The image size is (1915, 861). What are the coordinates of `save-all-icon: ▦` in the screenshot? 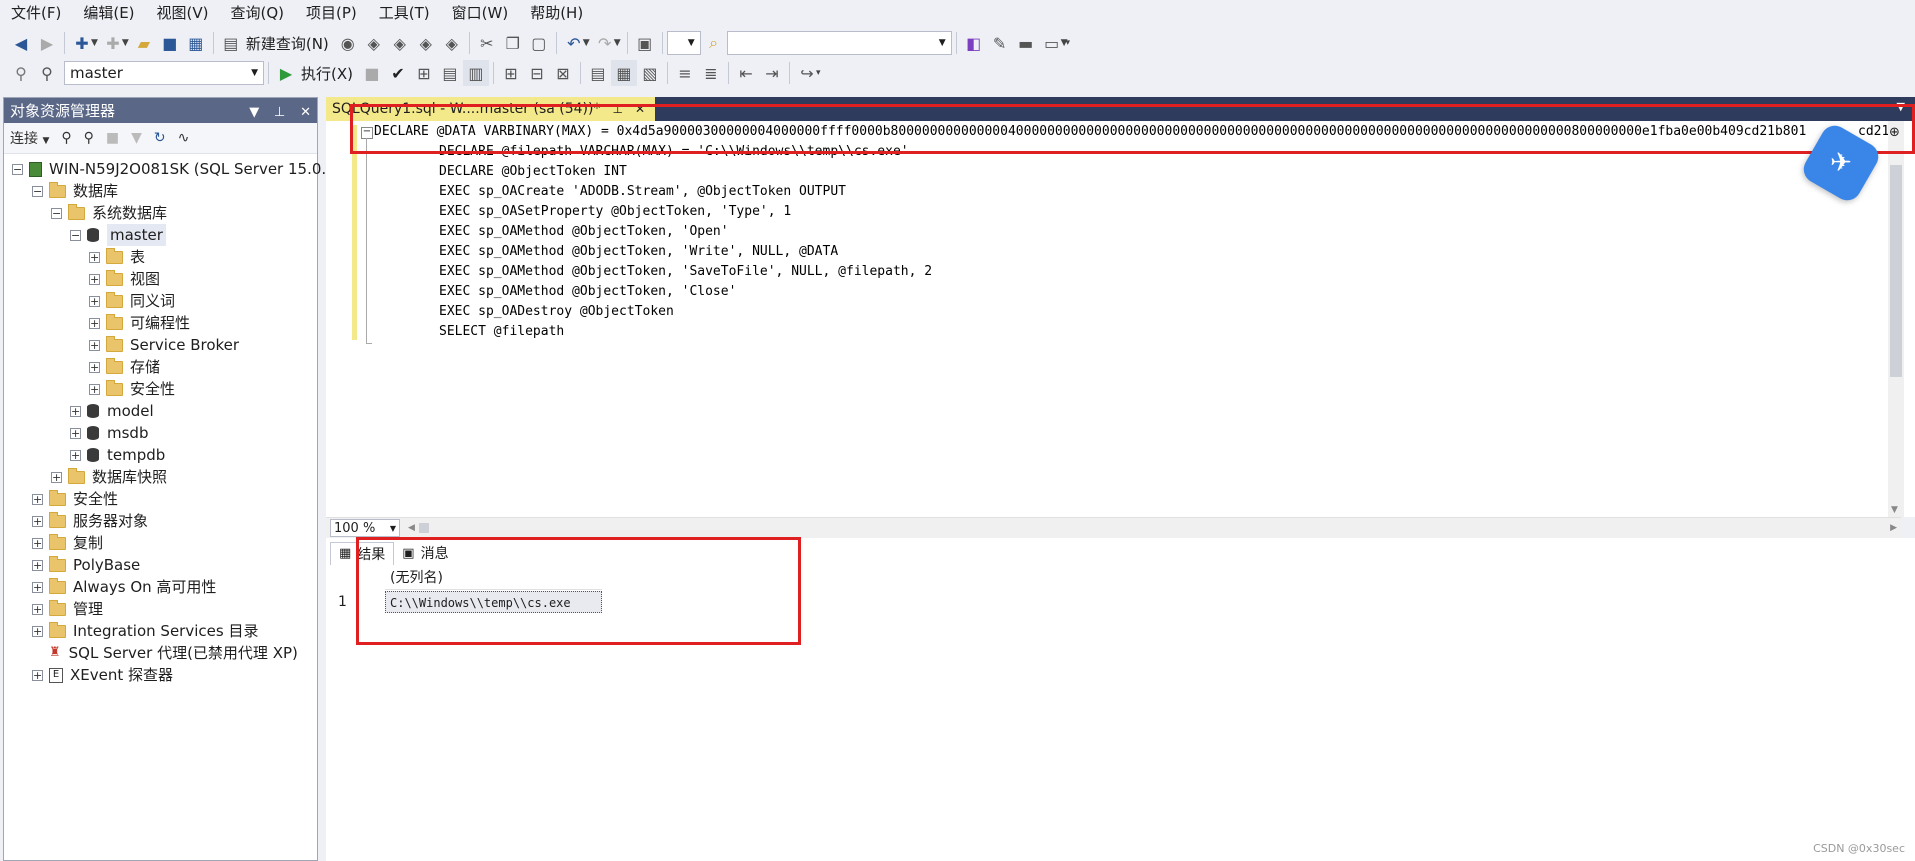 It's located at (196, 43).